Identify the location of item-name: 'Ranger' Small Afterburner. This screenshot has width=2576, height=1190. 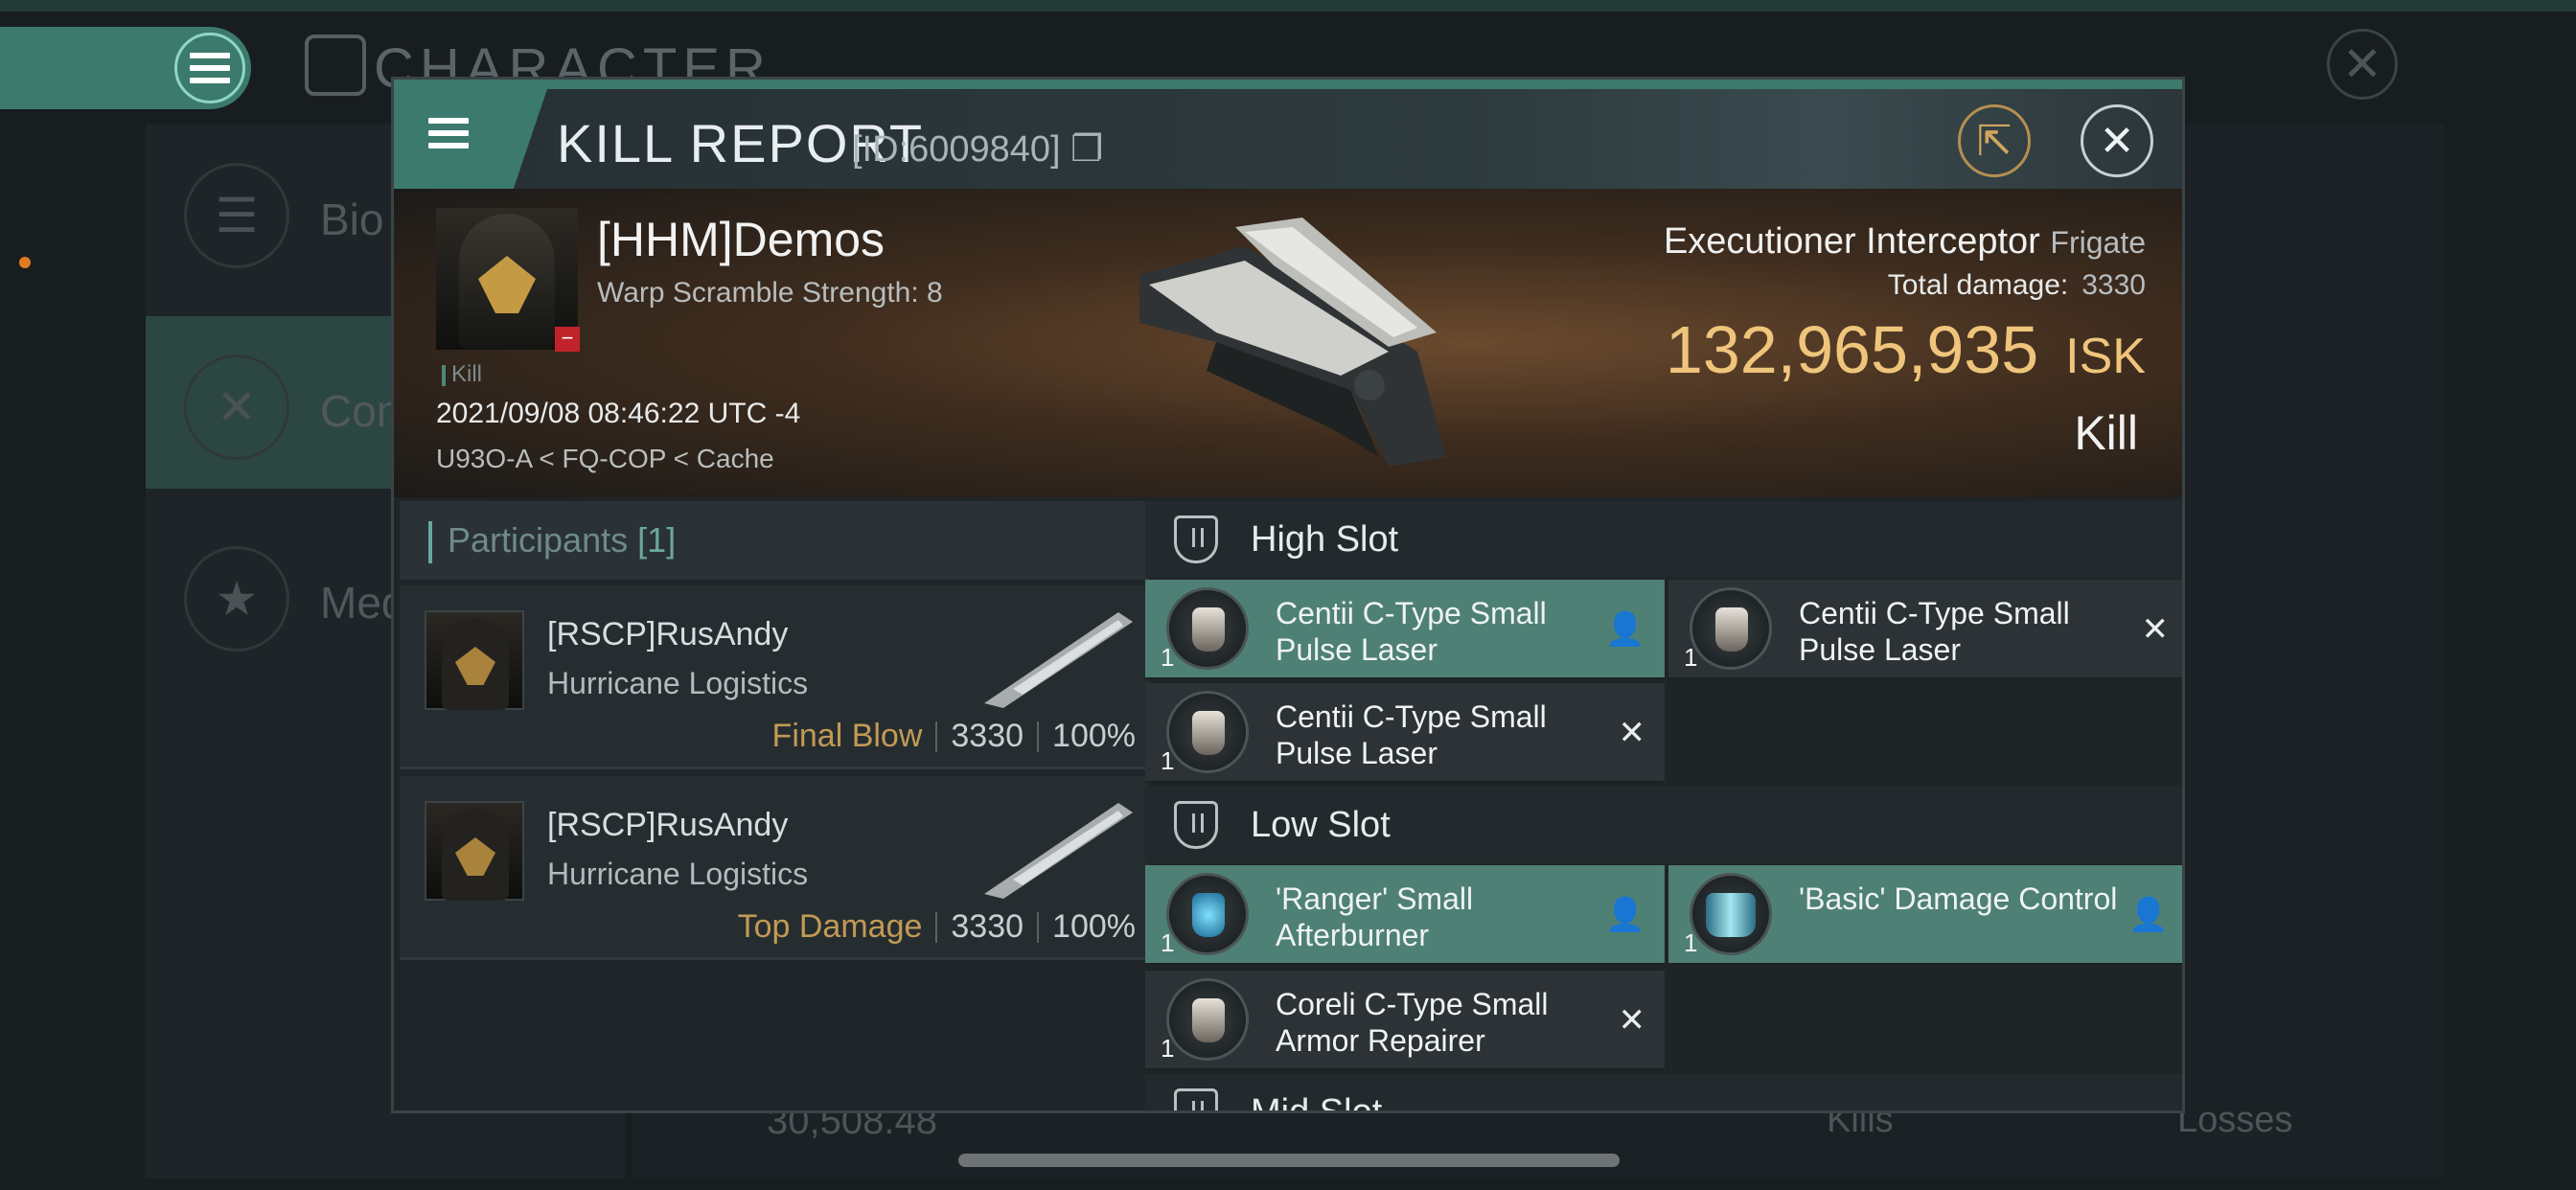
(1375, 917).